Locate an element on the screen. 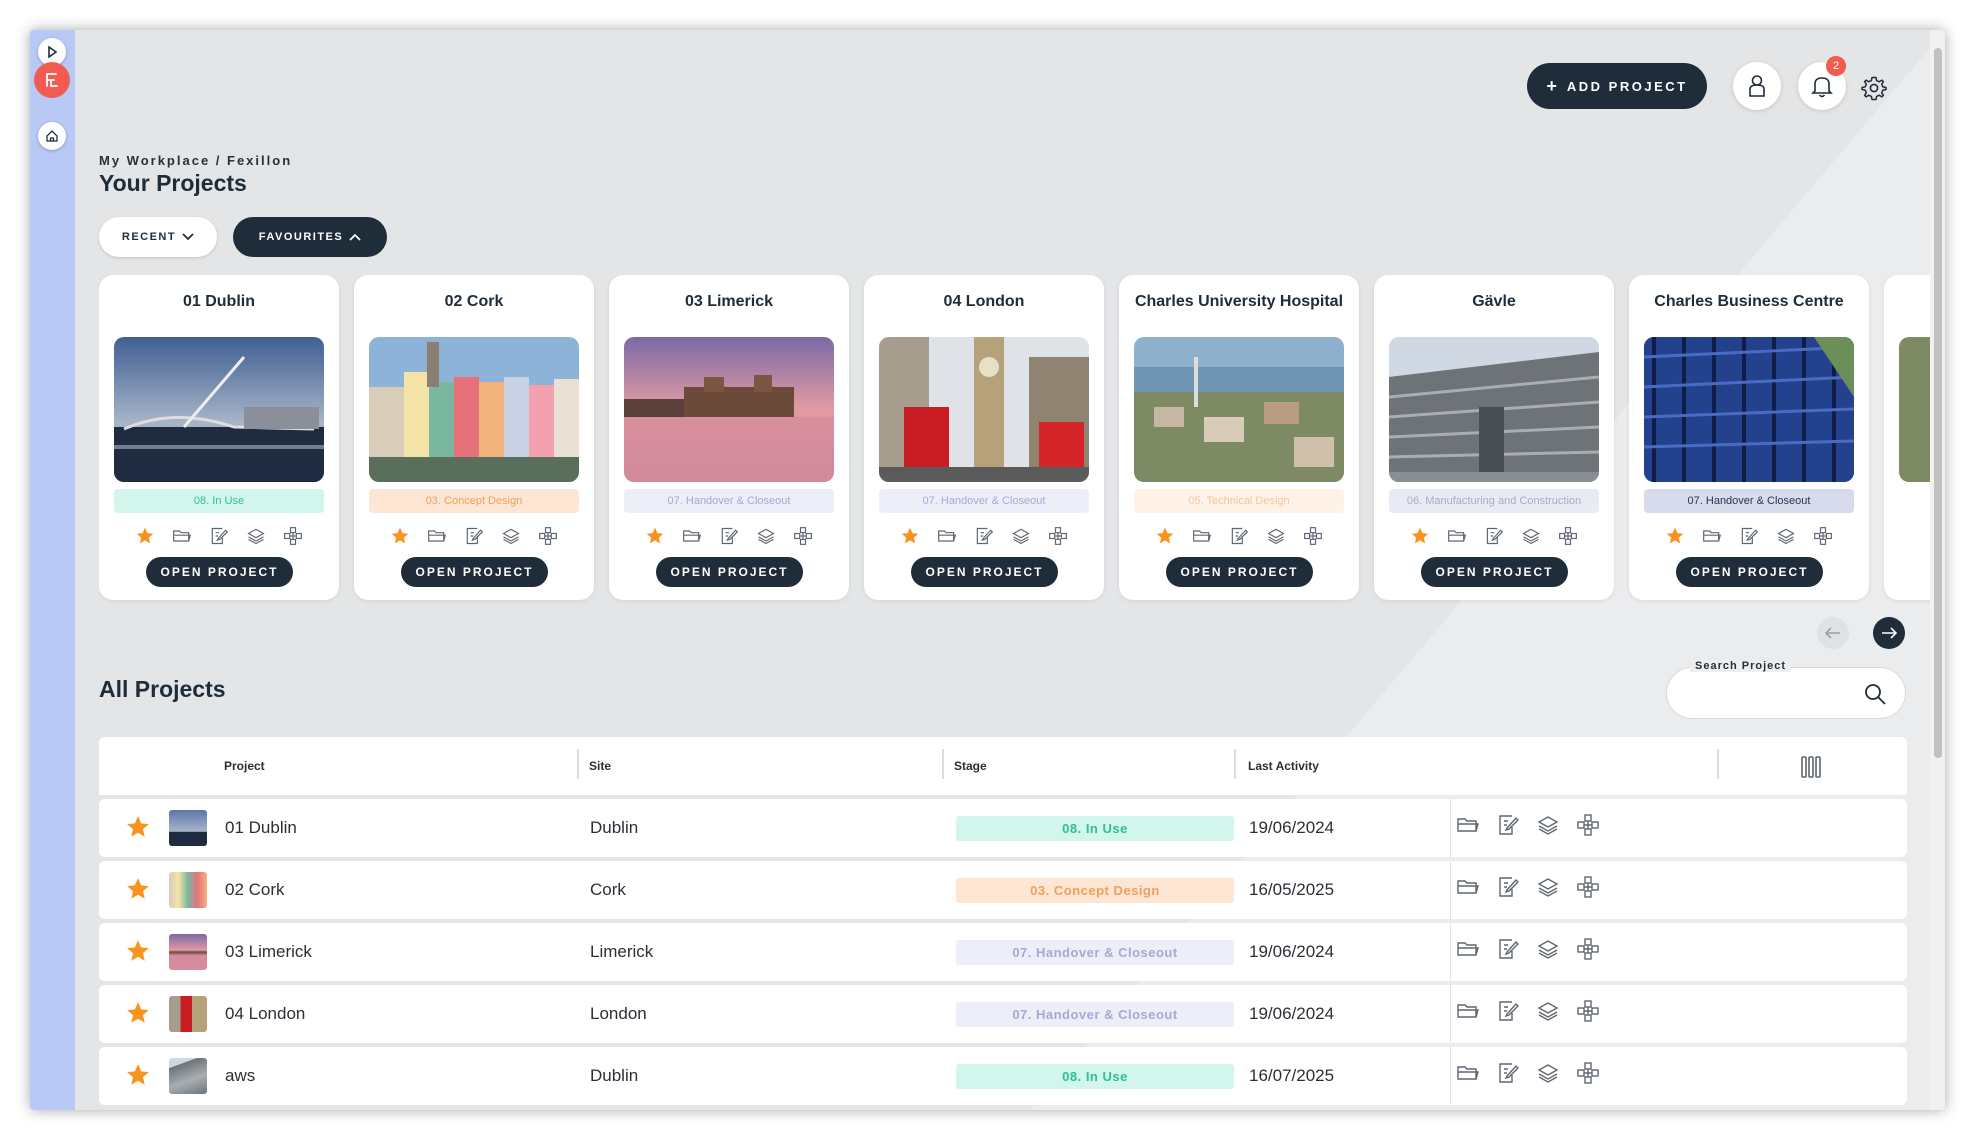  columns-icon is located at coordinates (1811, 767).